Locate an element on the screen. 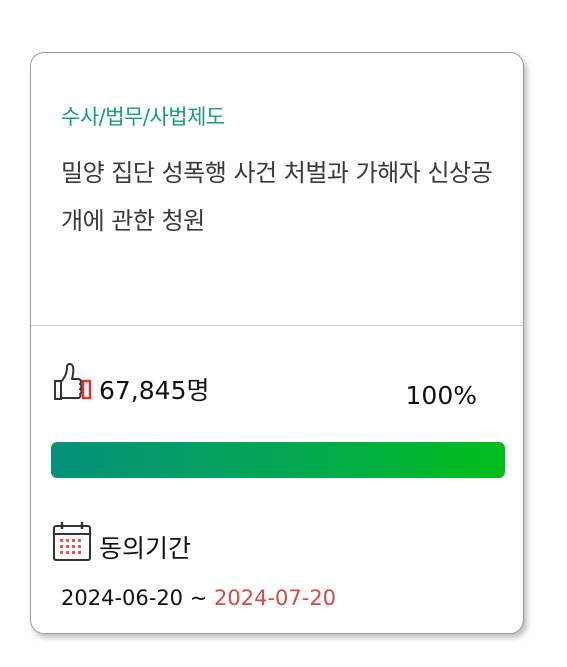 The image size is (567, 667). start-date: 2024-06-20 is located at coordinates (122, 598).